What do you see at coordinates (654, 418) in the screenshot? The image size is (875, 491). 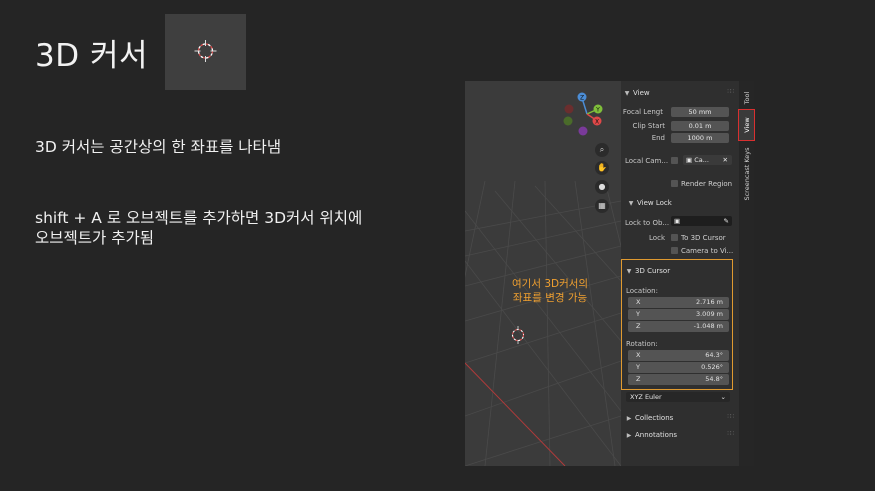 I see `collections-label: Collections` at bounding box center [654, 418].